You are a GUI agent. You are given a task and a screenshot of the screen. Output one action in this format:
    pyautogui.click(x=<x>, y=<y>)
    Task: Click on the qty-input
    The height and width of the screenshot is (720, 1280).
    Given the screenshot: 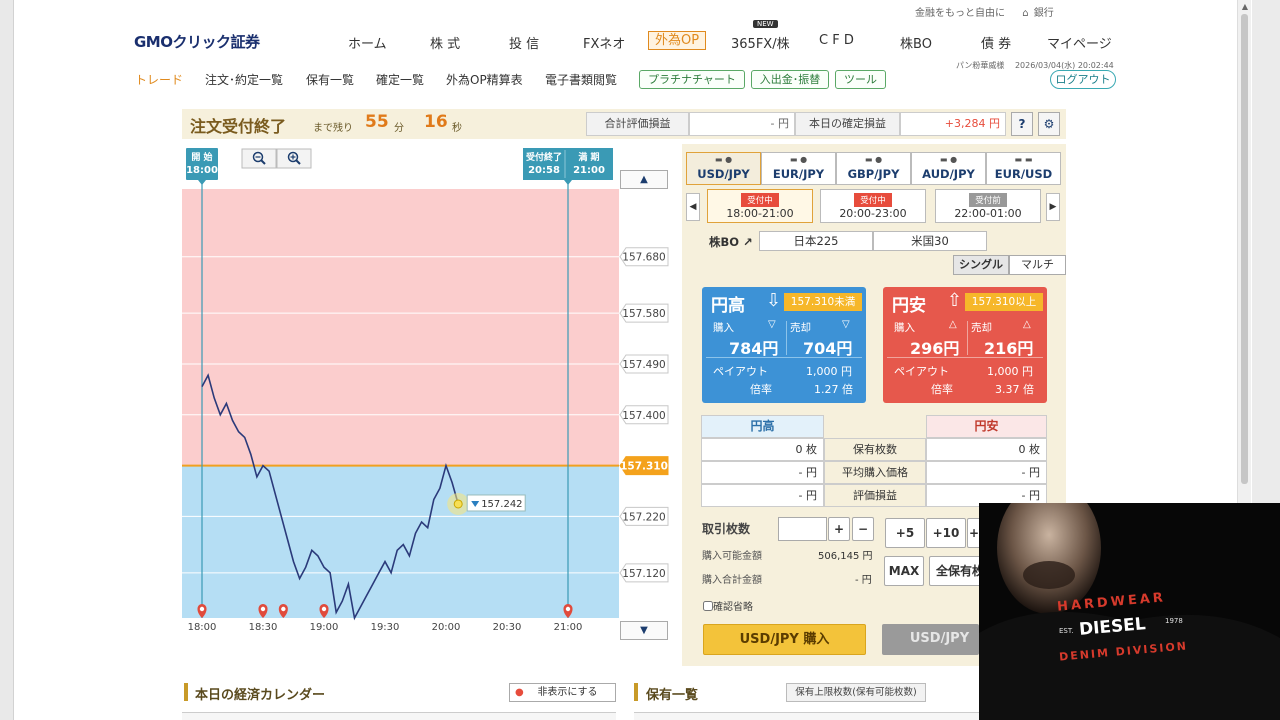 What is the action you would take?
    pyautogui.click(x=802, y=529)
    